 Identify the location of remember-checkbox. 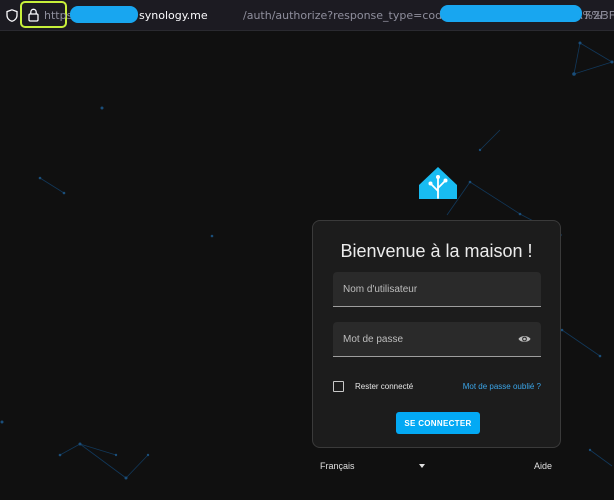
(338, 386).